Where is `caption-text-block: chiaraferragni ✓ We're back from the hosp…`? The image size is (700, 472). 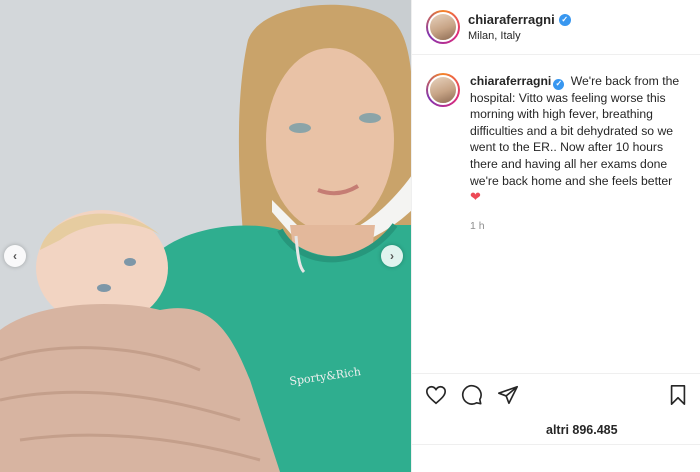
caption-text-block: chiaraferragni ✓ We're back from the hosp… is located at coordinates (578, 139).